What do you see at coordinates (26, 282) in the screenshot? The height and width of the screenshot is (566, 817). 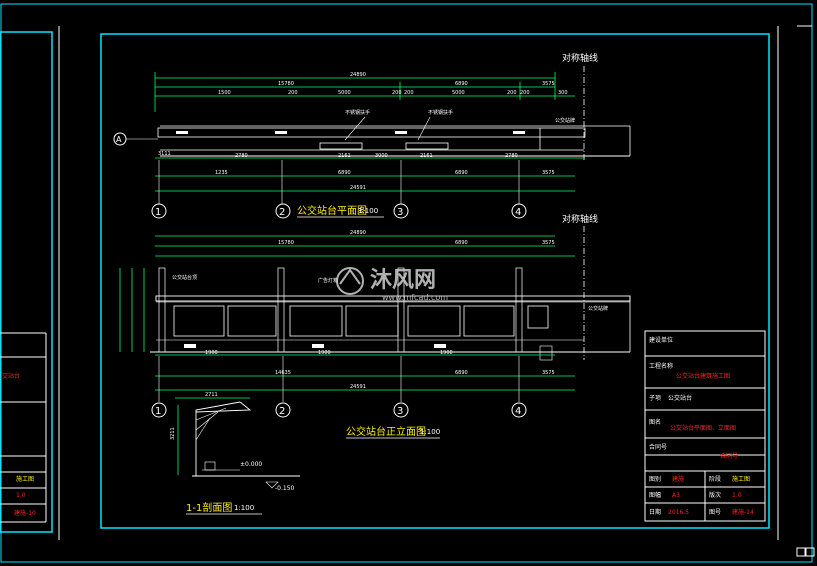 I see `left-sheet-frame` at bounding box center [26, 282].